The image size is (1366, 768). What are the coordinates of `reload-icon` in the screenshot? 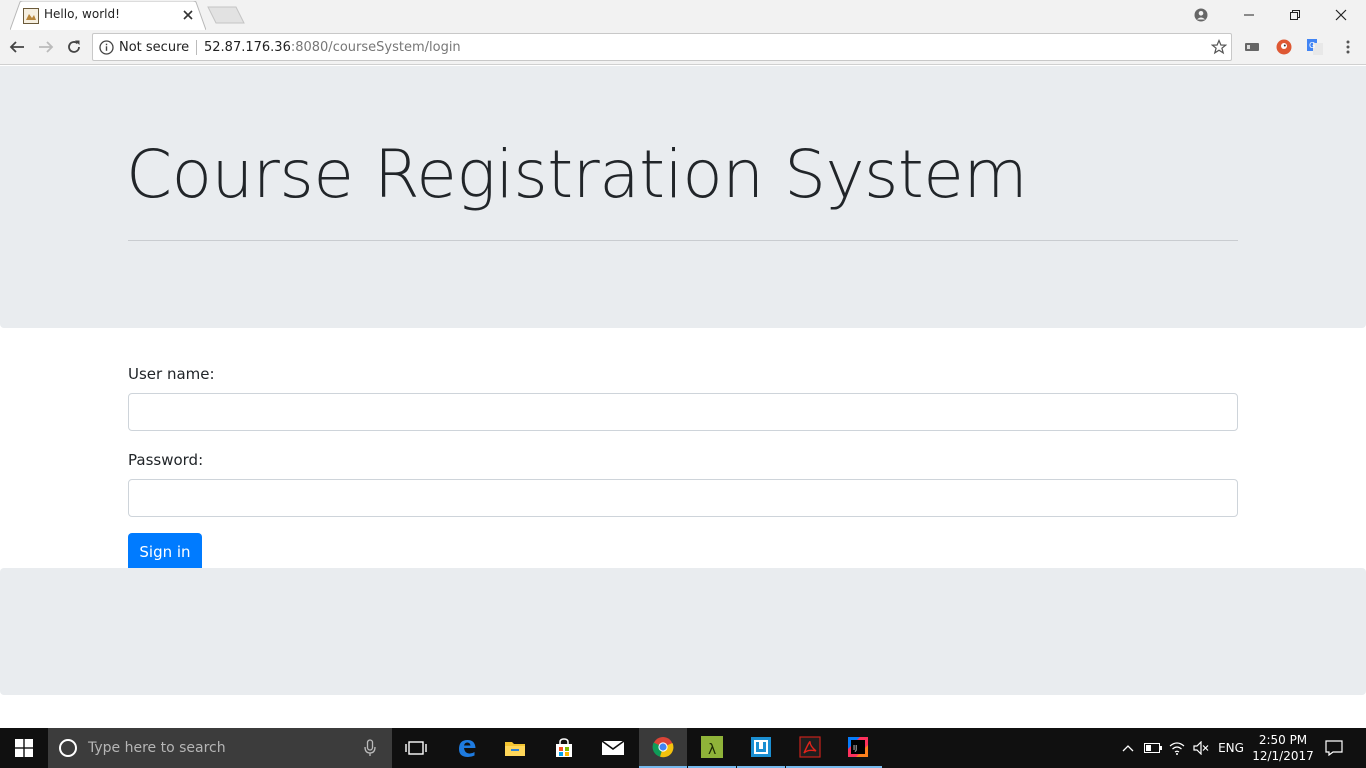 It's located at (74, 46).